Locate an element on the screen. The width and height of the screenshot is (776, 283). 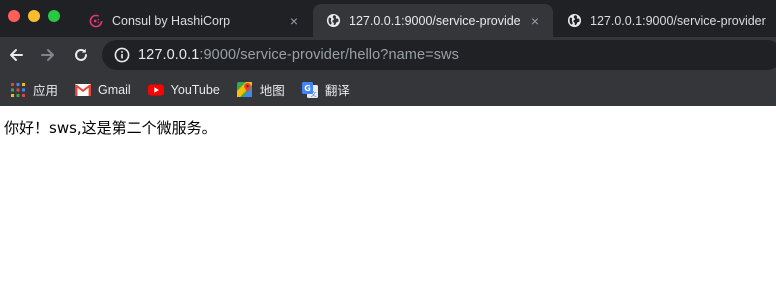
translate-icon: G 文 is located at coordinates (309, 89).